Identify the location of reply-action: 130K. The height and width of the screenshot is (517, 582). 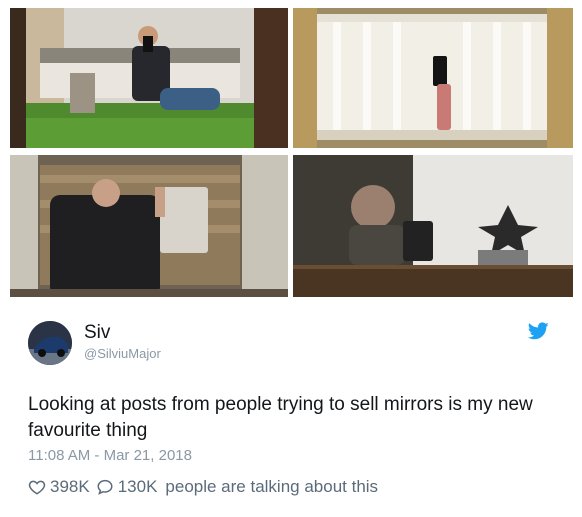
(127, 487).